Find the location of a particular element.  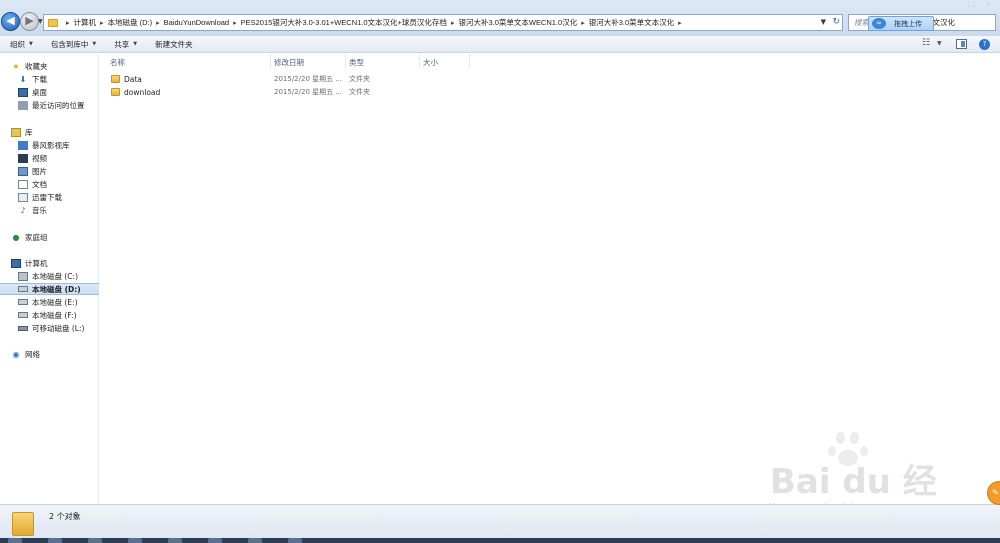

column-header-modified: 修改日期 is located at coordinates (289, 62).